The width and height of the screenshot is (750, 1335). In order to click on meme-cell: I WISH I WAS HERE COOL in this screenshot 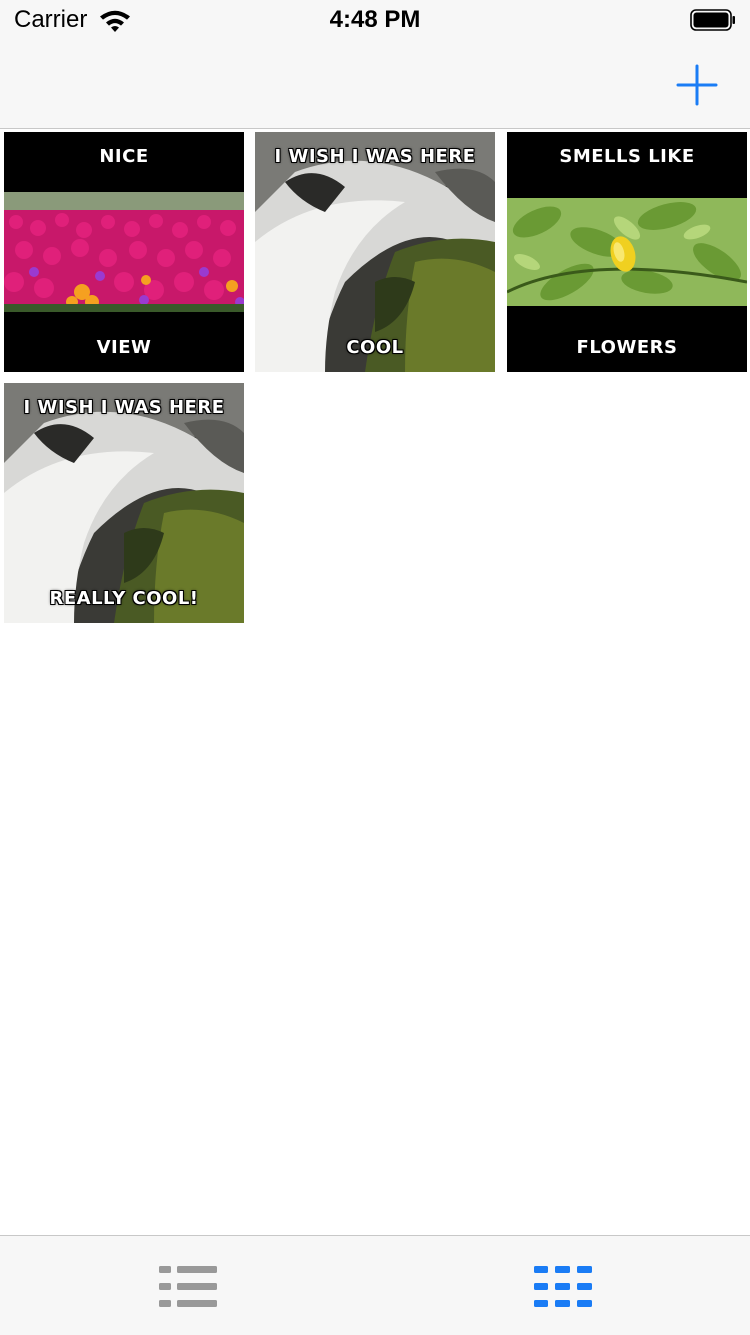, I will do `click(375, 252)`.